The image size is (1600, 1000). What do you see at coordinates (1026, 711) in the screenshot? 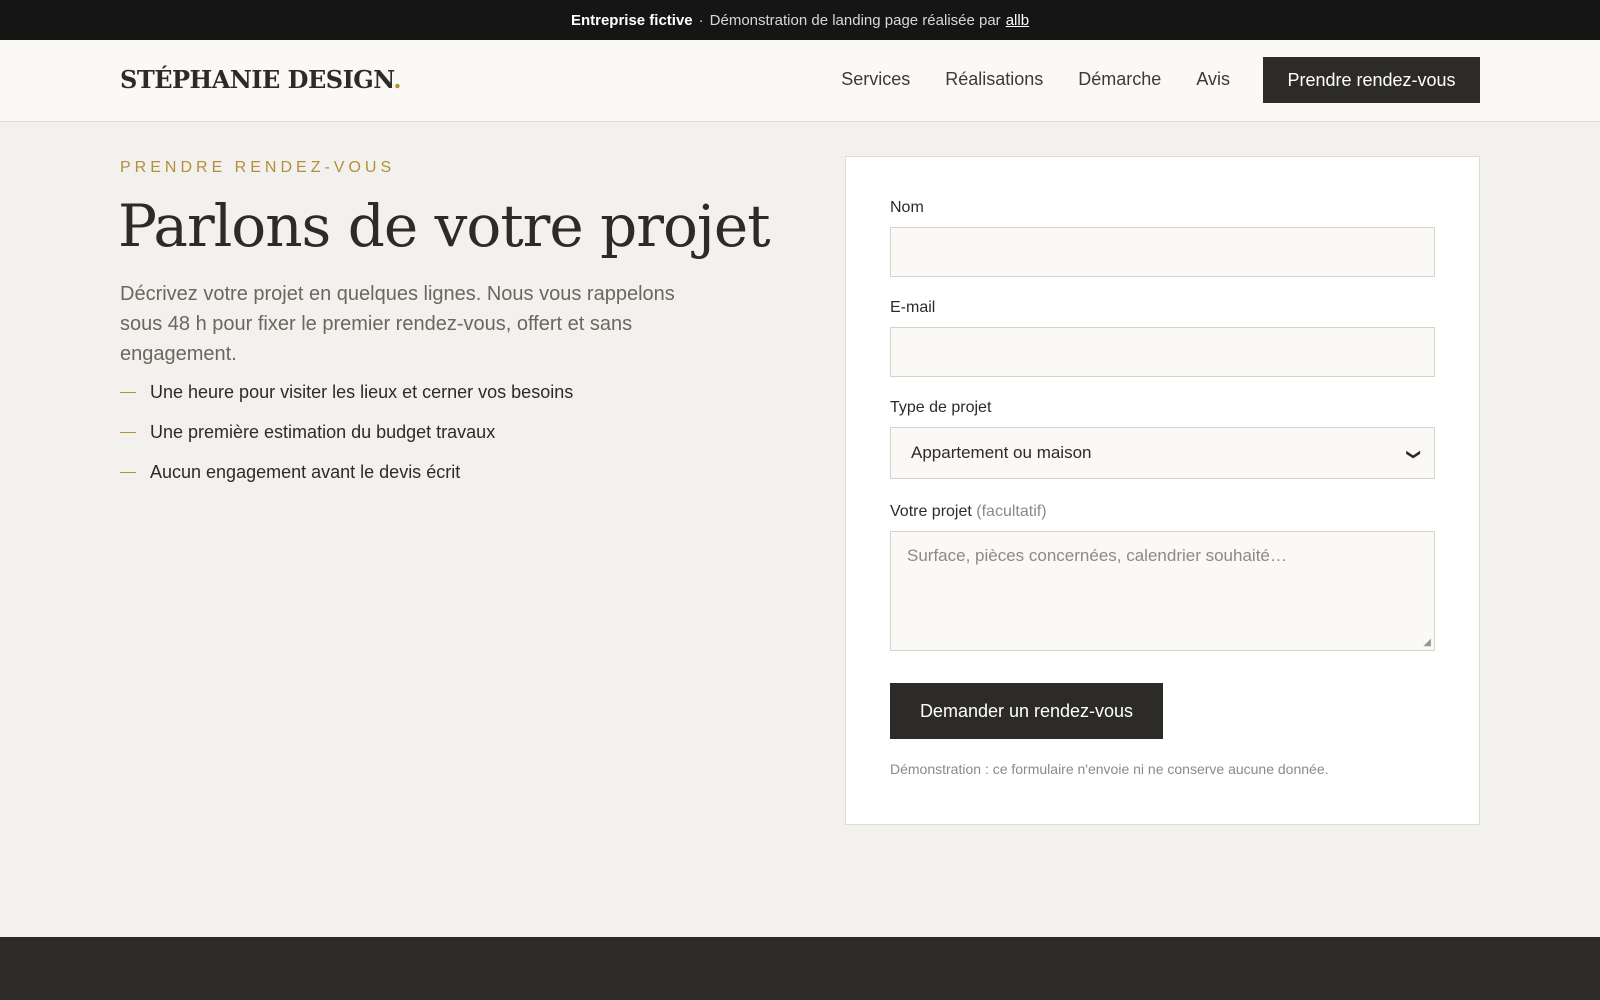
I see `submit-button: Demander un rendez-vous` at bounding box center [1026, 711].